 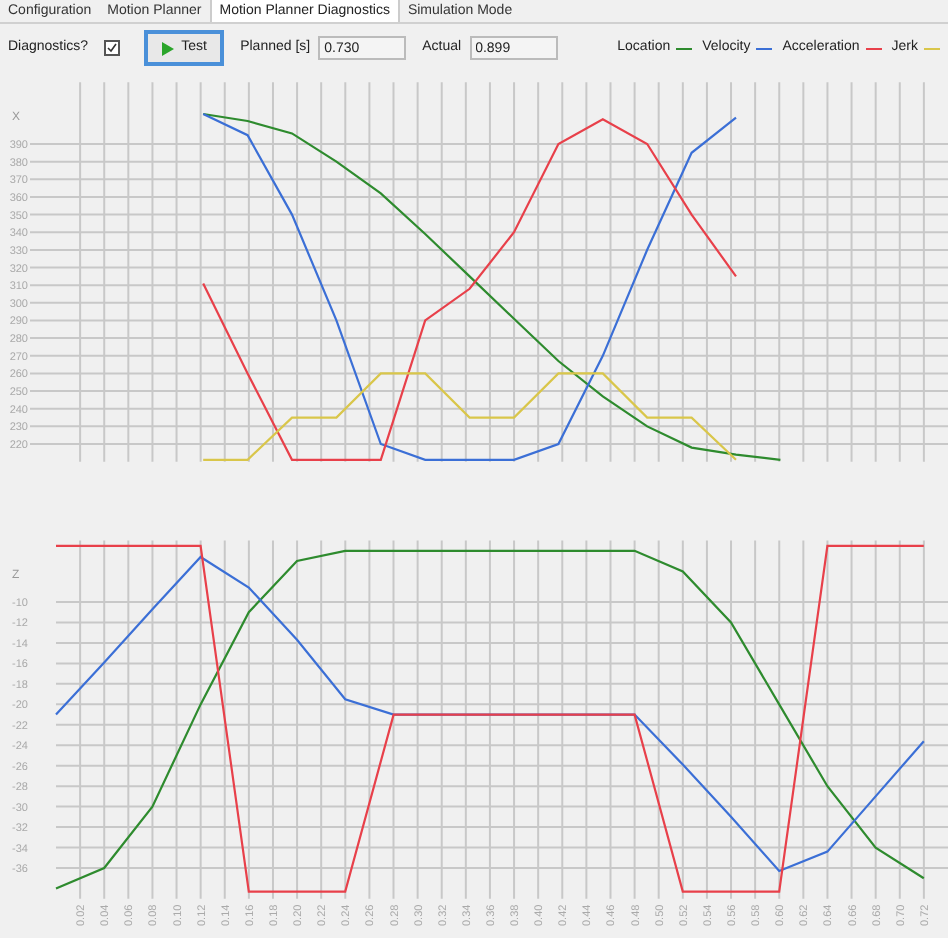 I want to click on checkbox, so click(x=112, y=48).